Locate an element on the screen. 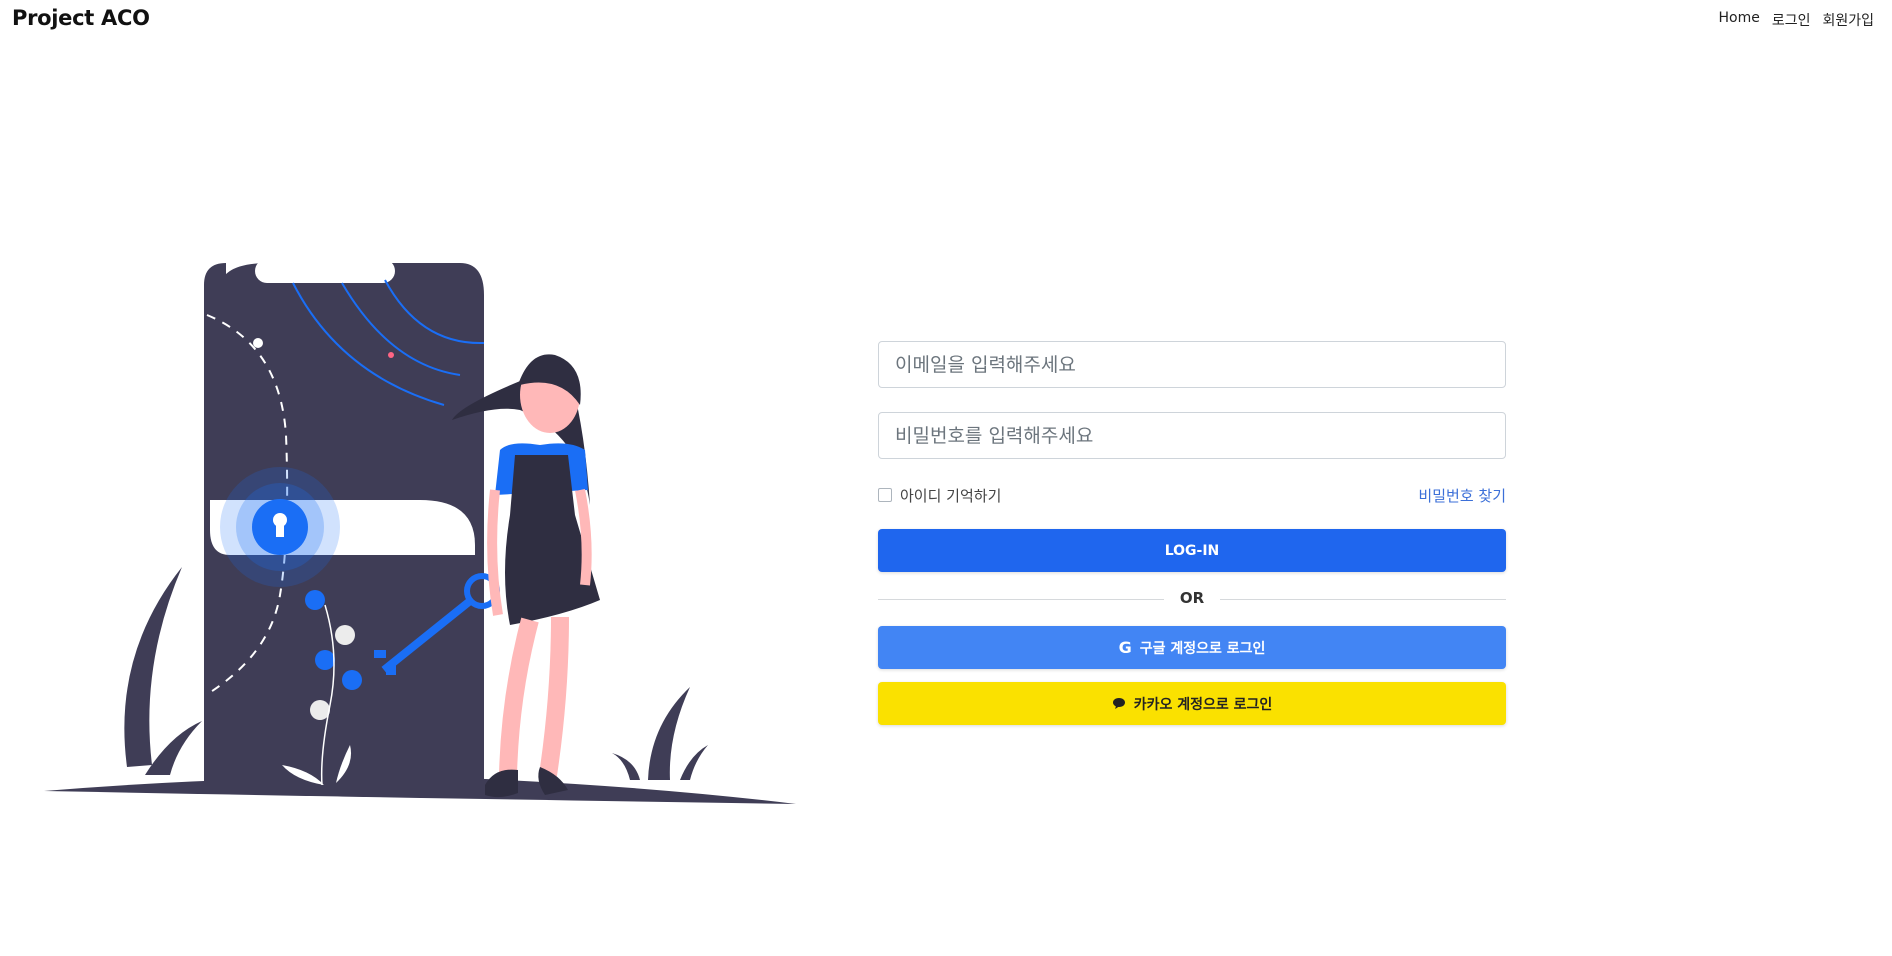  remember-me-checkbox is located at coordinates (885, 495).